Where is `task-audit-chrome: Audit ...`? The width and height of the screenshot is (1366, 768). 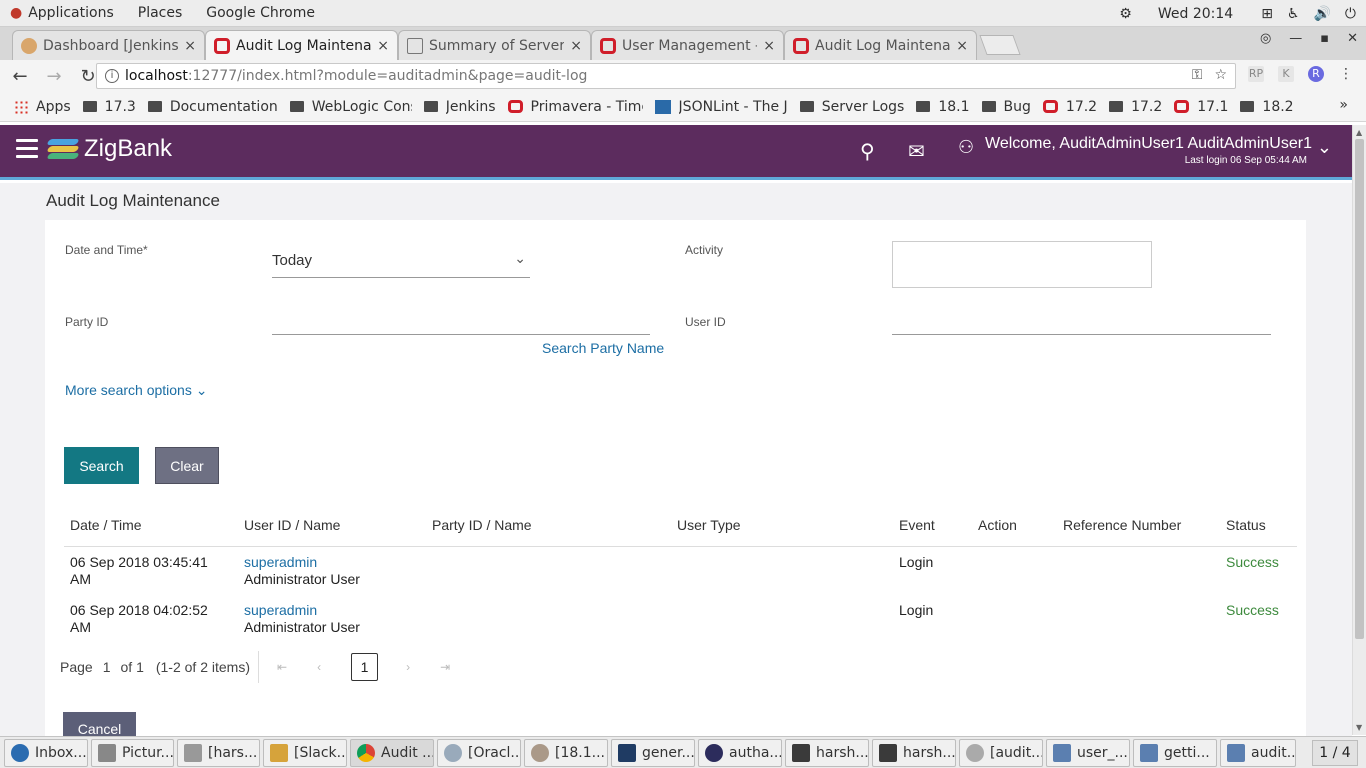 task-audit-chrome: Audit ... is located at coordinates (392, 752).